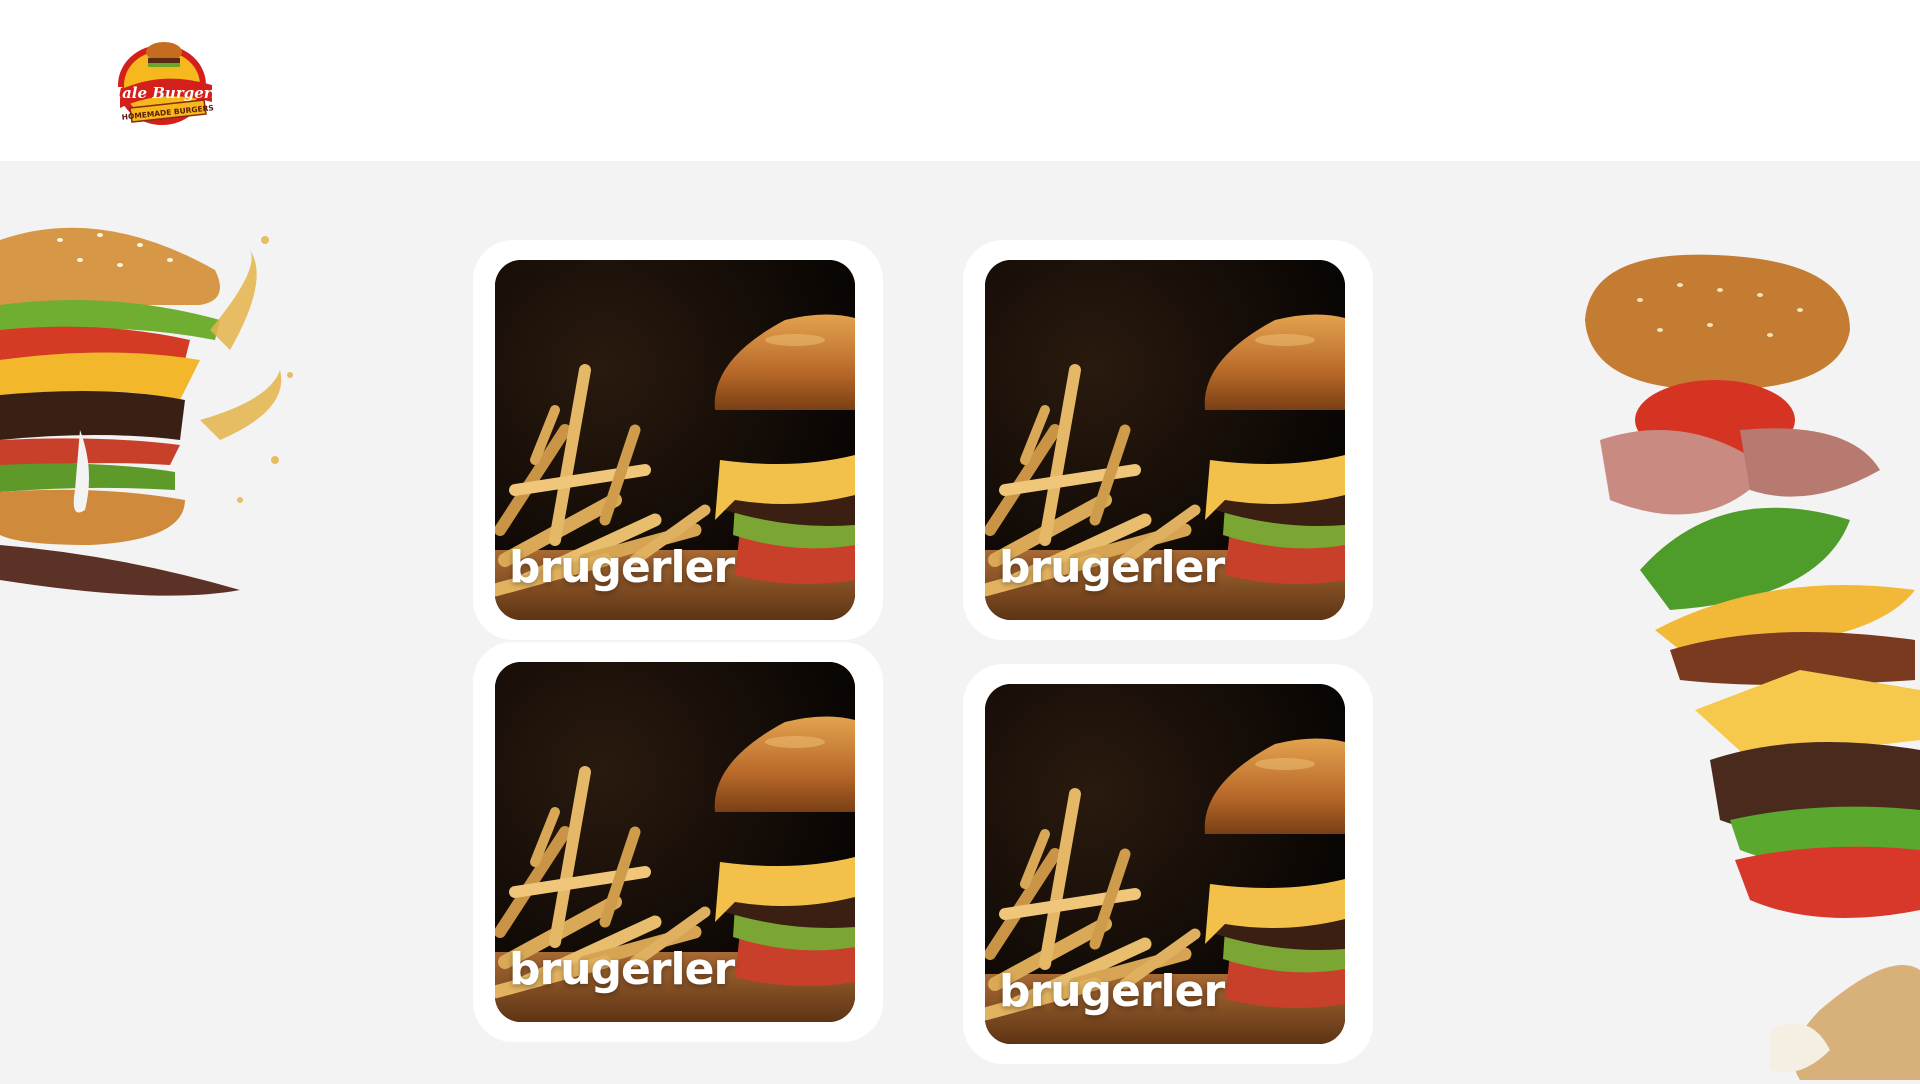  I want to click on brand-logo, so click(167, 80).